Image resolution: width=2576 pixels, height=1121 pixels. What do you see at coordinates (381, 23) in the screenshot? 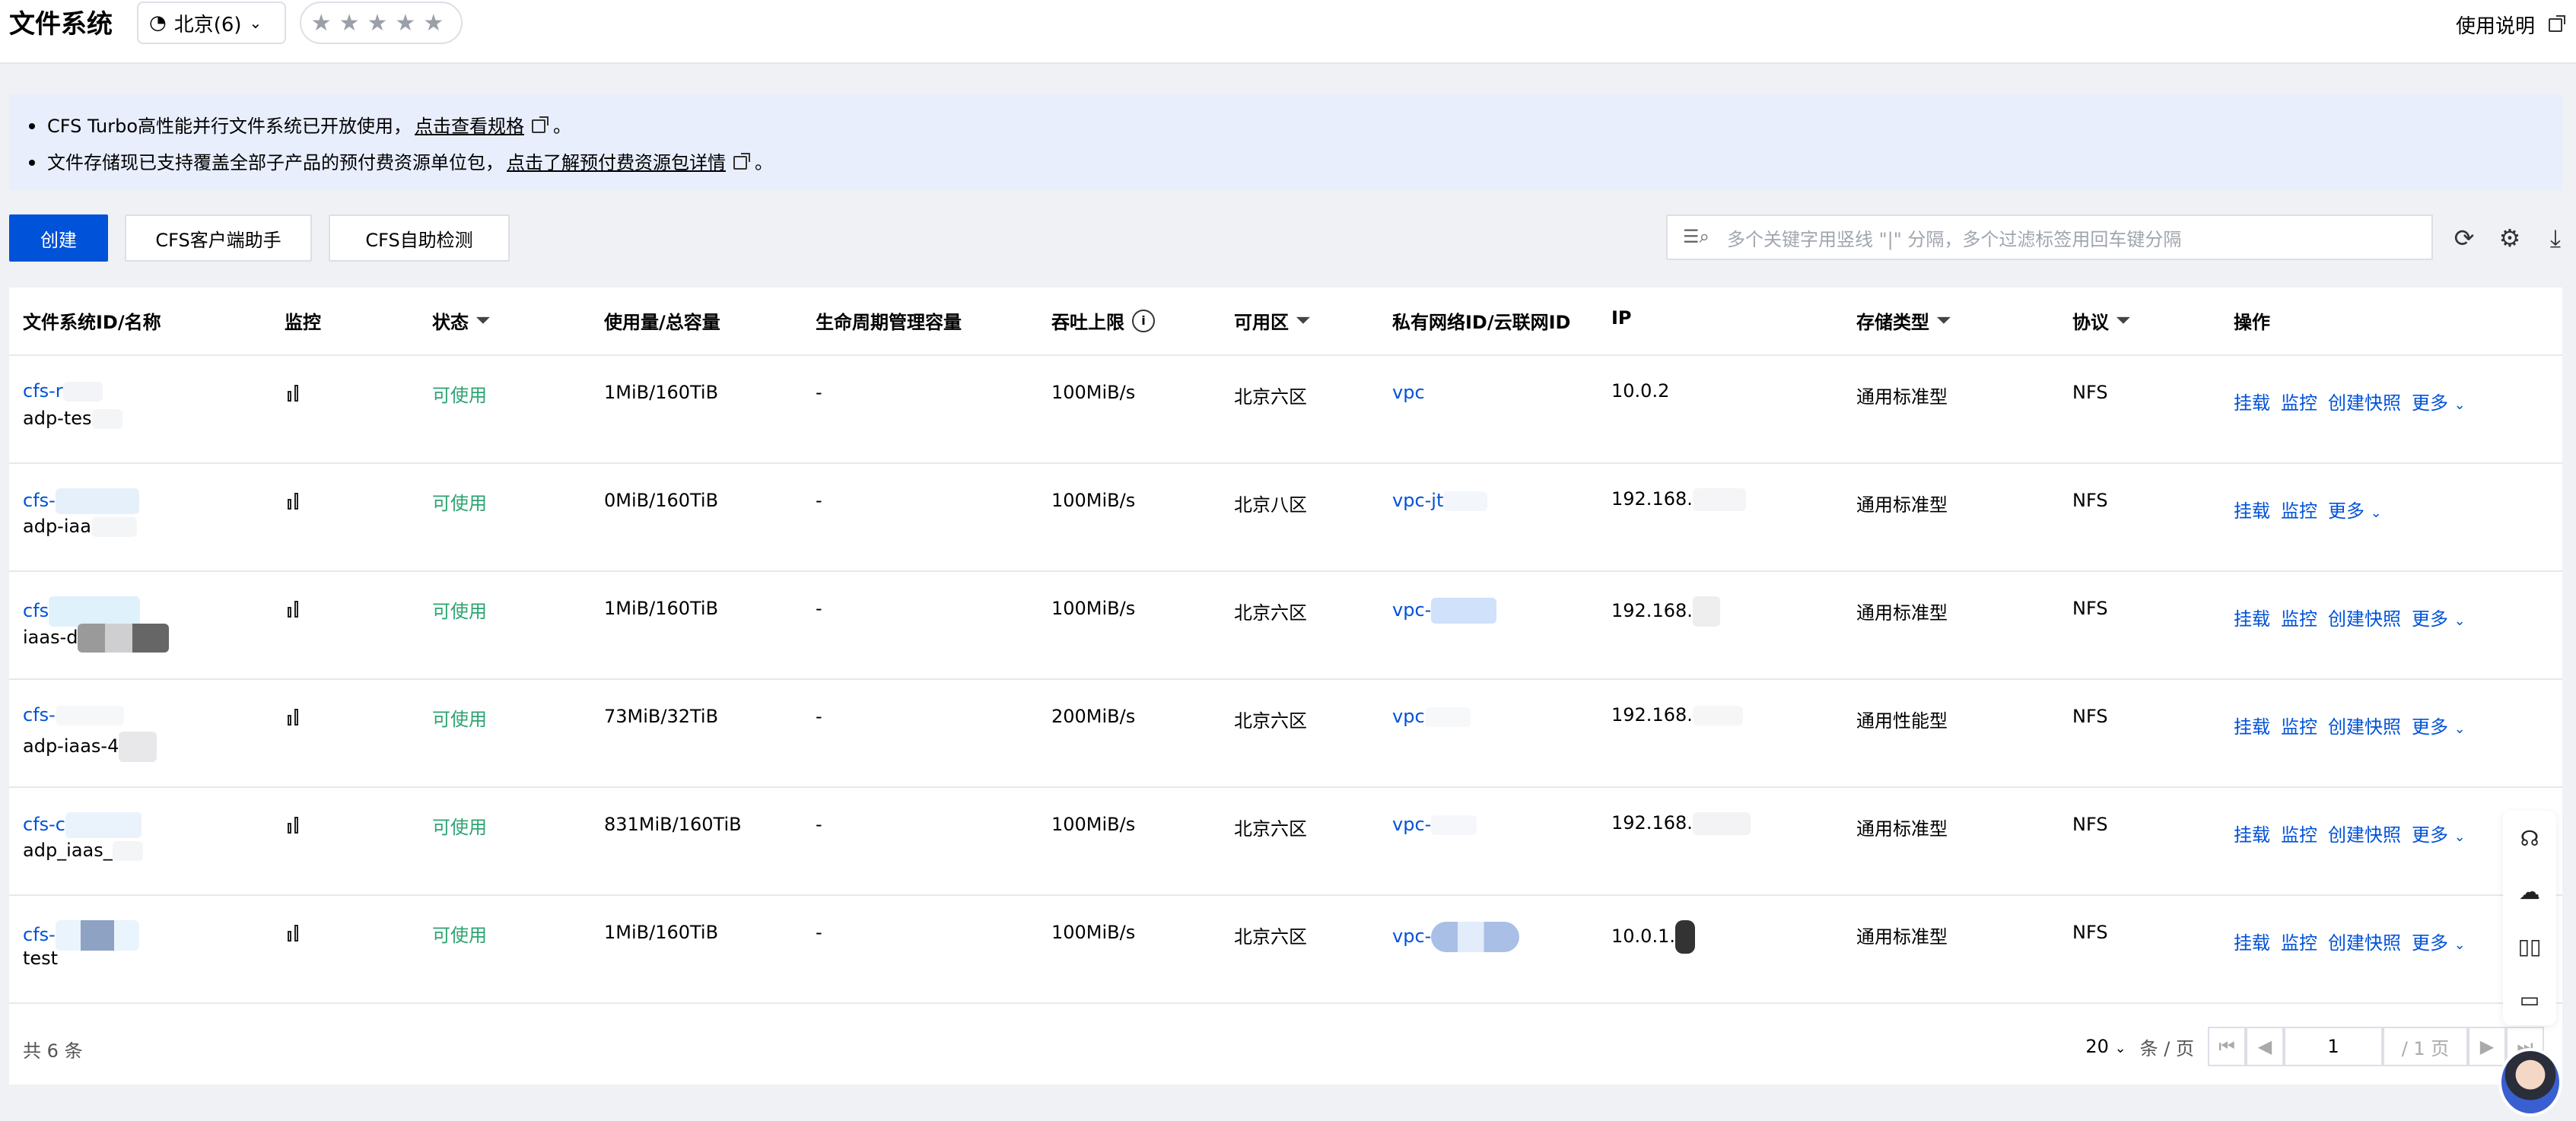
I see `rating-stars: ★★★★★` at bounding box center [381, 23].